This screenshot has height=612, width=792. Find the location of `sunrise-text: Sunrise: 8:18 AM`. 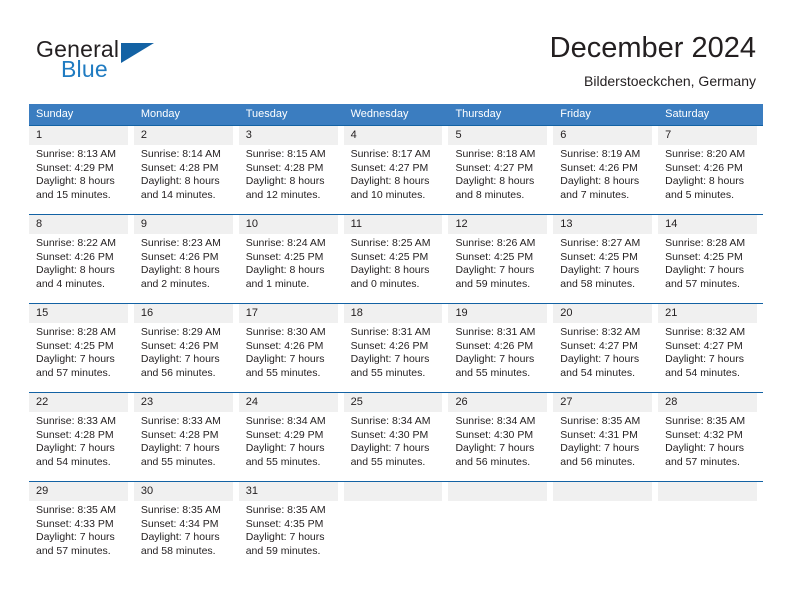

sunrise-text: Sunrise: 8:18 AM is located at coordinates (495, 154).